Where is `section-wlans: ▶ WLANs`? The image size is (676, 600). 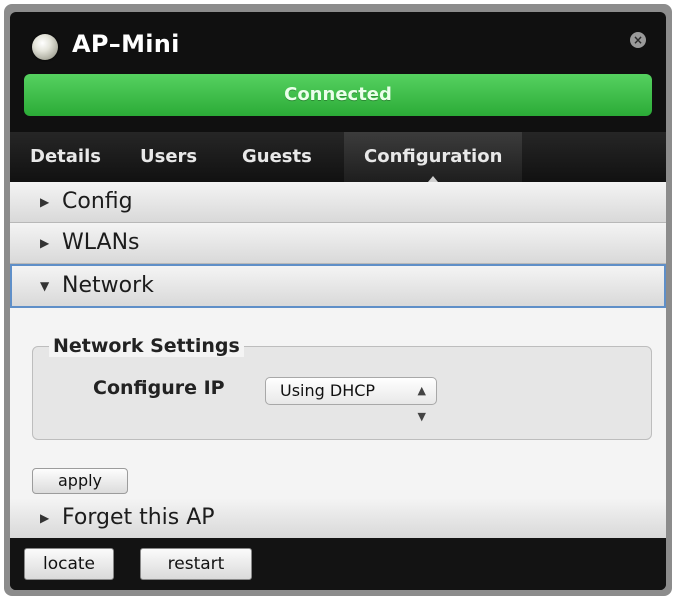 section-wlans: ▶ WLANs is located at coordinates (338, 243).